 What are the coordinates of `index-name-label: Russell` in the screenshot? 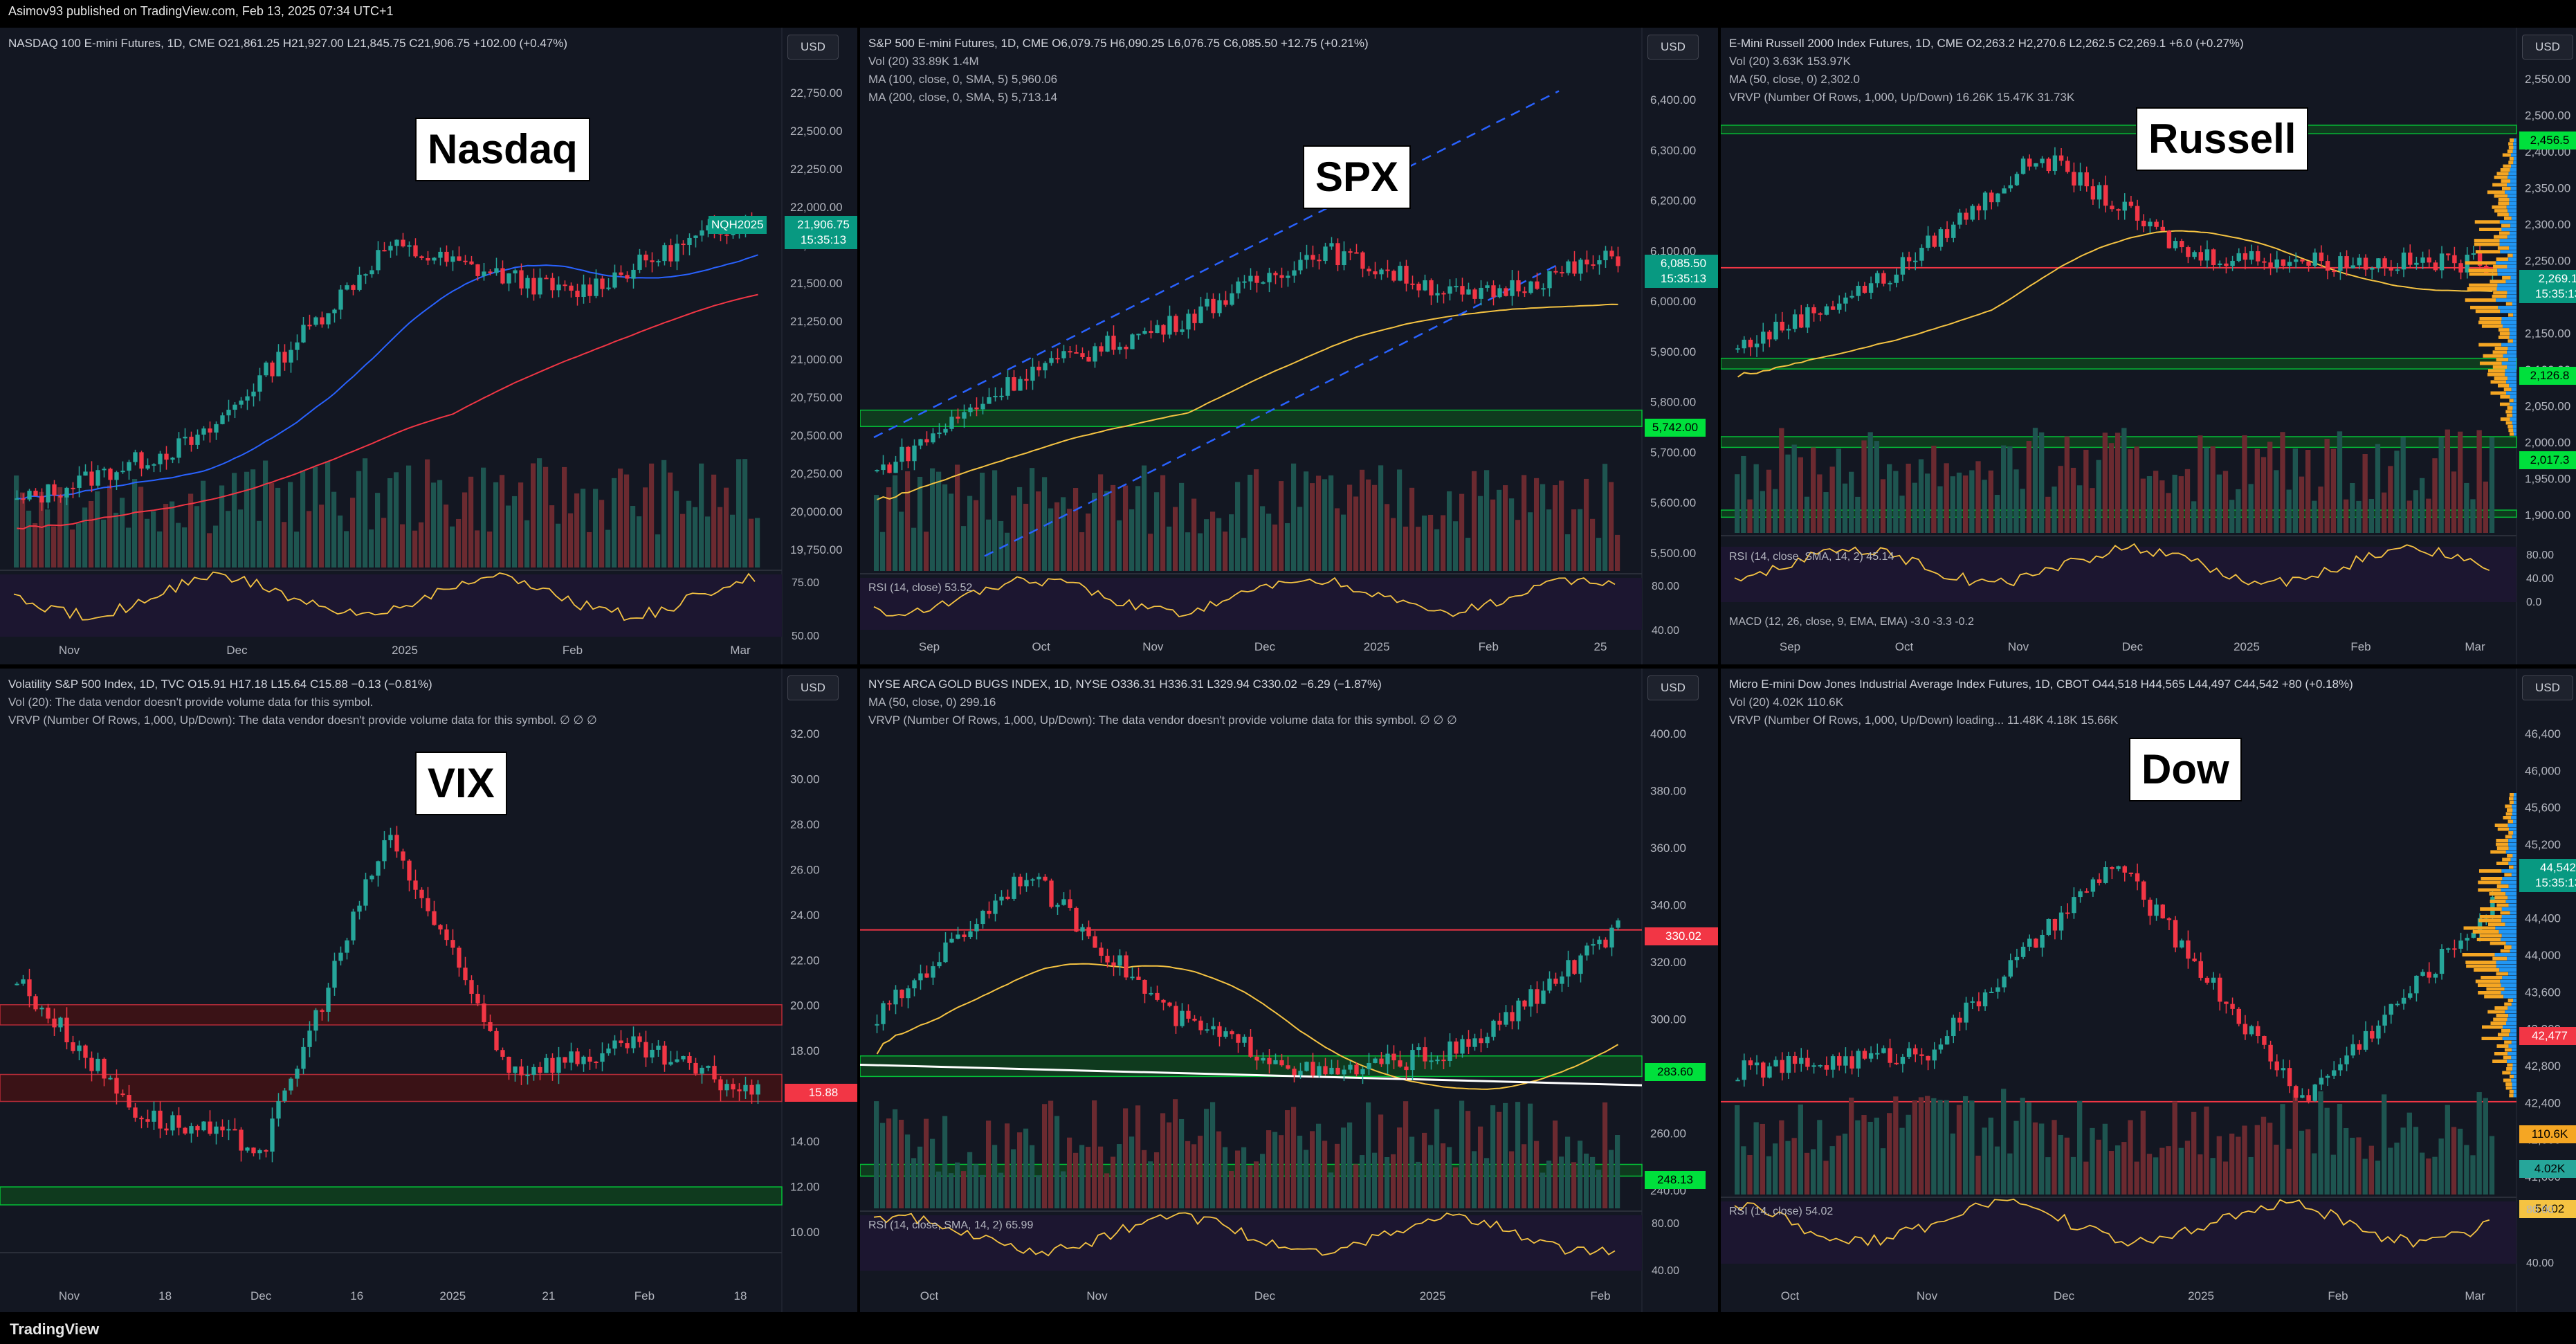 It's located at (2223, 139).